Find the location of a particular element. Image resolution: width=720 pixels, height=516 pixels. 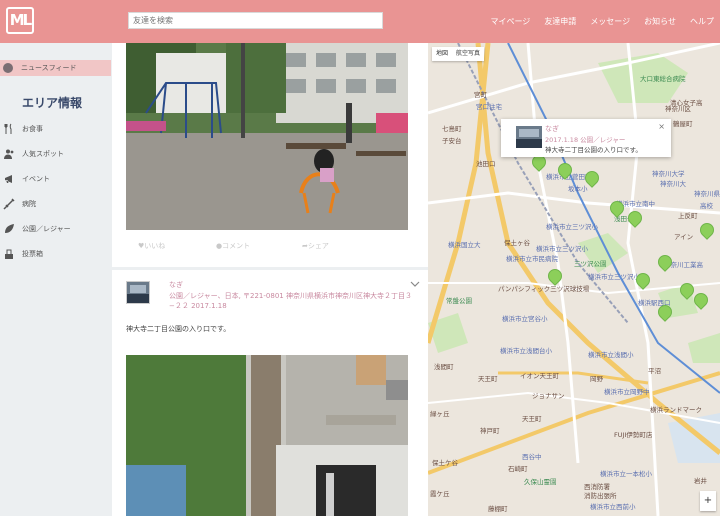

top-bar: ML マイページ 友達申請 メッセージ お知らせ ヘルプ is located at coordinates (360, 21).